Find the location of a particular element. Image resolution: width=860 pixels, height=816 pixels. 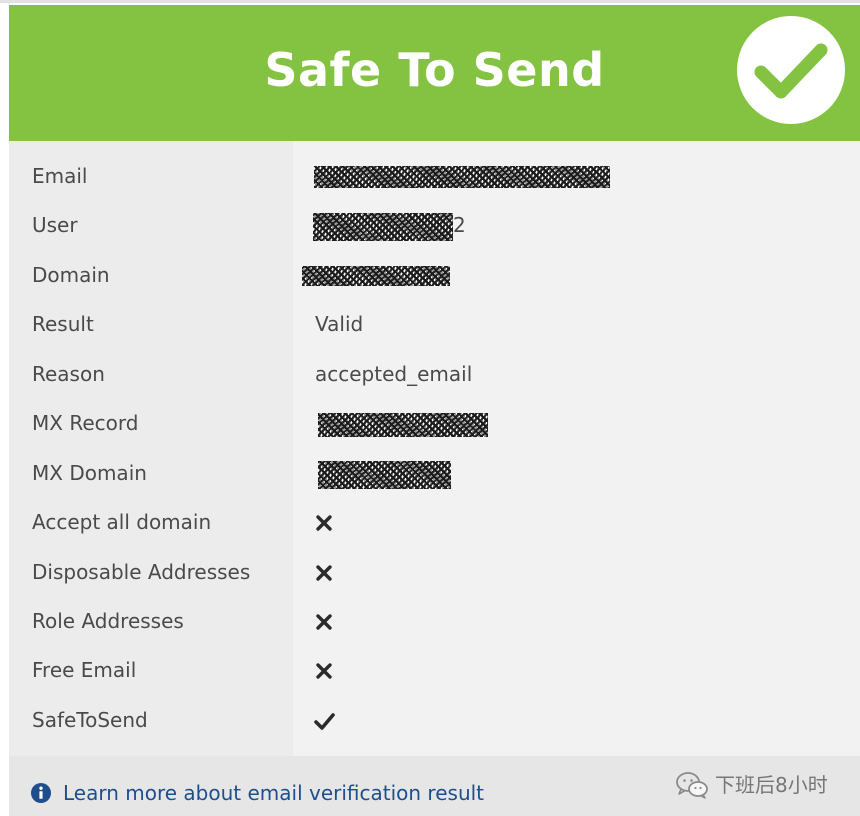

row-free-email: Free Email is located at coordinates (434, 670).